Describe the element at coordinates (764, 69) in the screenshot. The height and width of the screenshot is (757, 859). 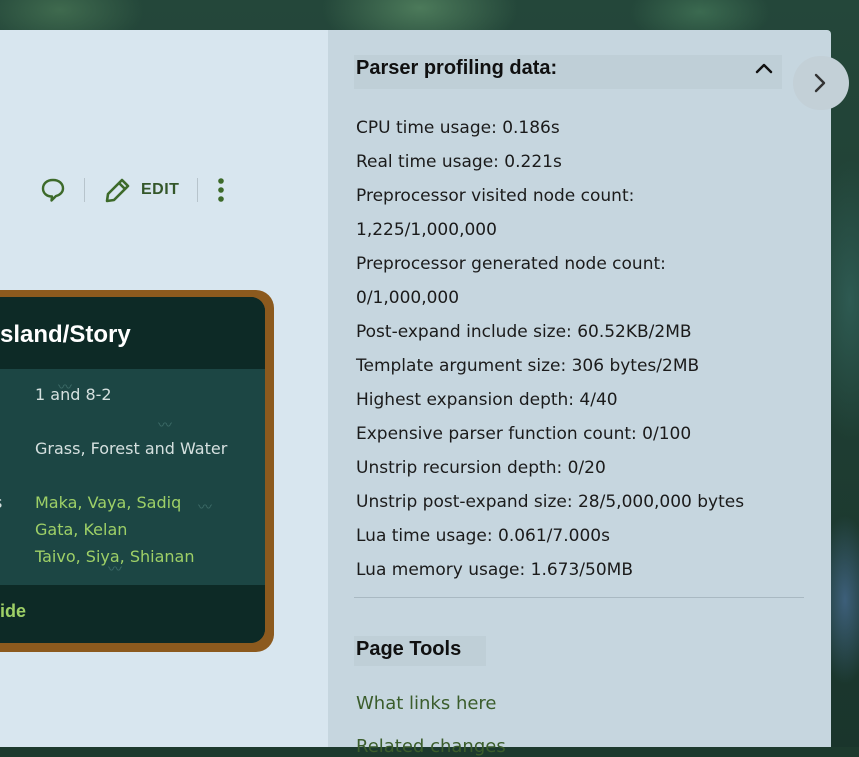
I see `chevron-up-icon` at that location.